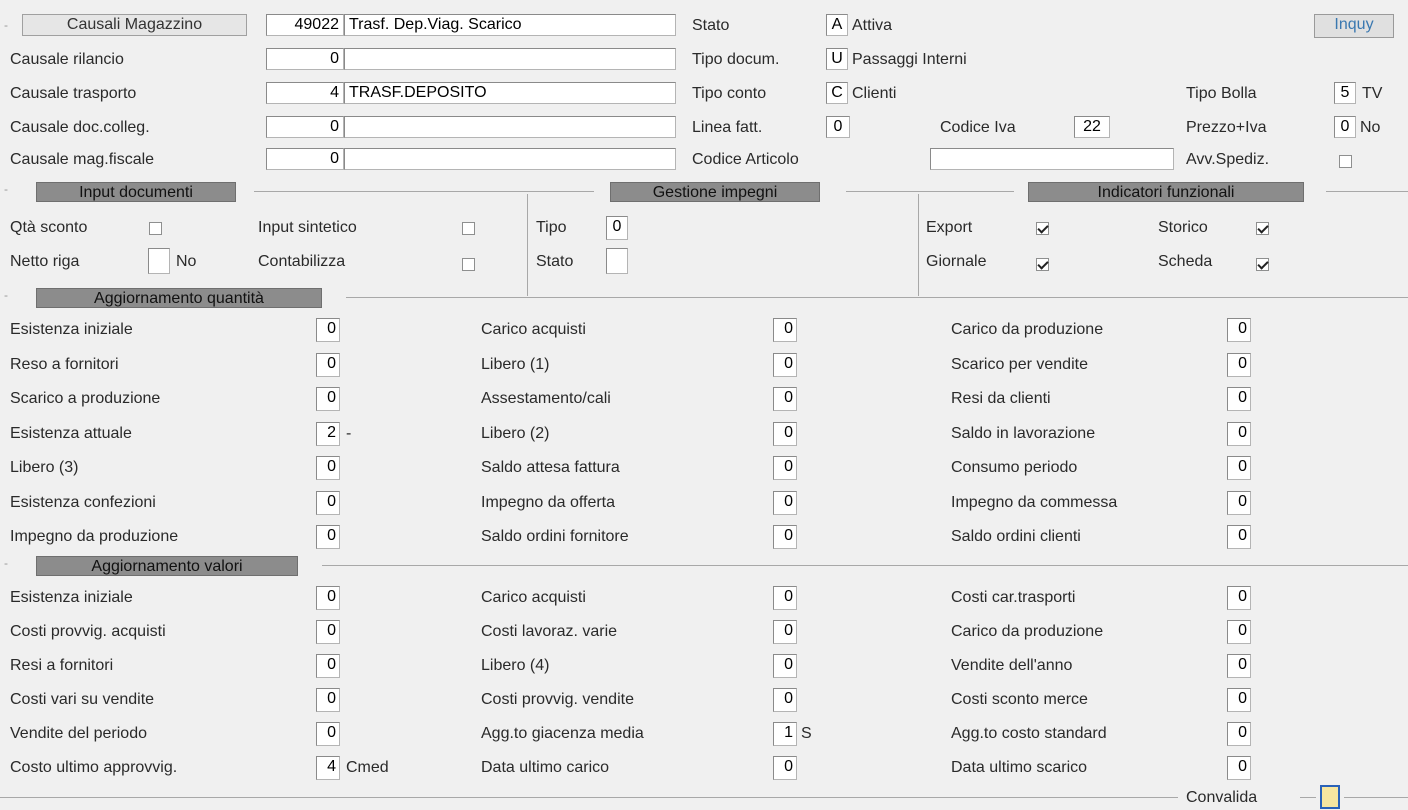 This screenshot has height=810, width=1408. I want to click on quantita-suffix: -, so click(349, 433).